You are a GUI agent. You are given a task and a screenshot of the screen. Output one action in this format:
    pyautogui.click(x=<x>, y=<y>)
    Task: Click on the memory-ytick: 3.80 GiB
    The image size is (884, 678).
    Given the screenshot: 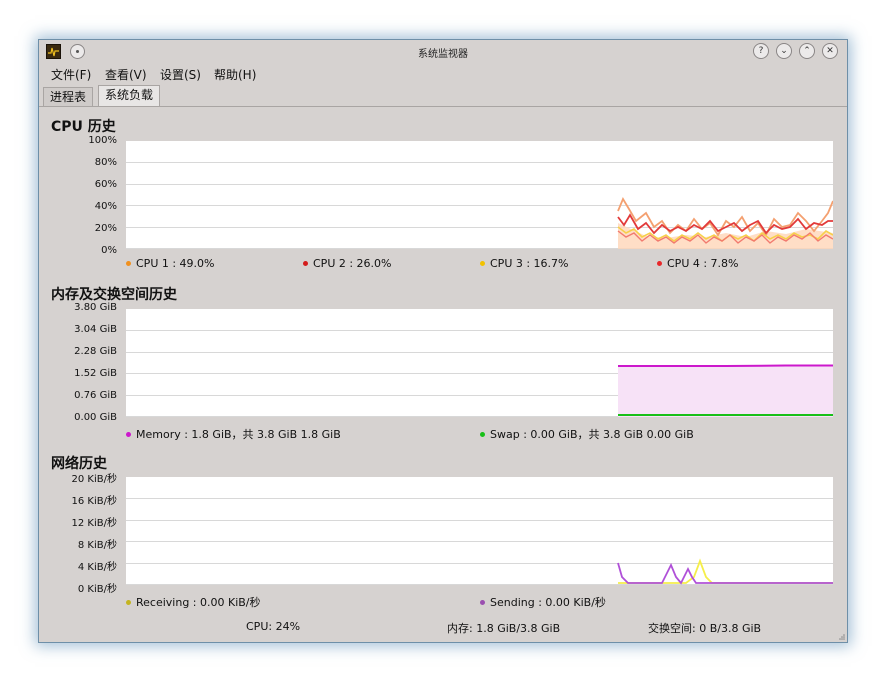 What is the action you would take?
    pyautogui.click(x=95, y=307)
    